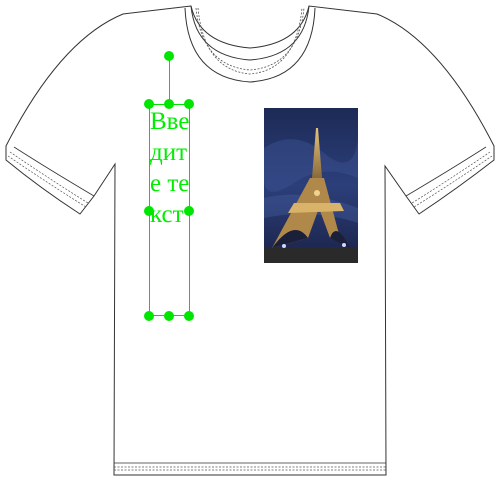 This screenshot has height=496, width=500. Describe the element at coordinates (189, 211) in the screenshot. I see `resize-handle-middle-right` at that location.